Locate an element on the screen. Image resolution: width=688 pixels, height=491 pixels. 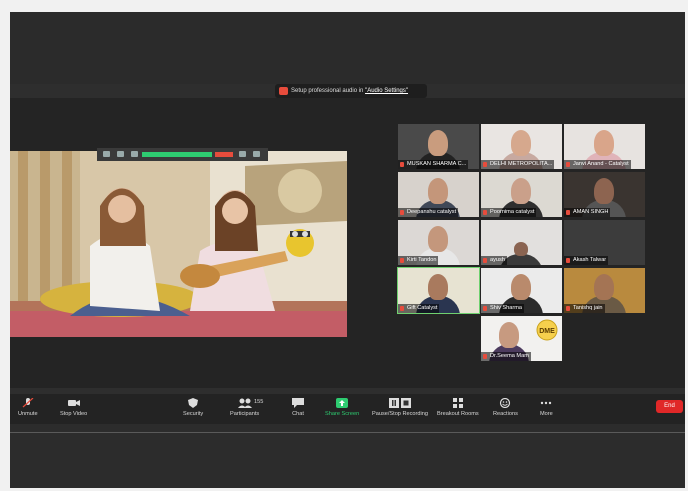
participant-tile: Shiv Sharma is located at coordinates (521, 290).